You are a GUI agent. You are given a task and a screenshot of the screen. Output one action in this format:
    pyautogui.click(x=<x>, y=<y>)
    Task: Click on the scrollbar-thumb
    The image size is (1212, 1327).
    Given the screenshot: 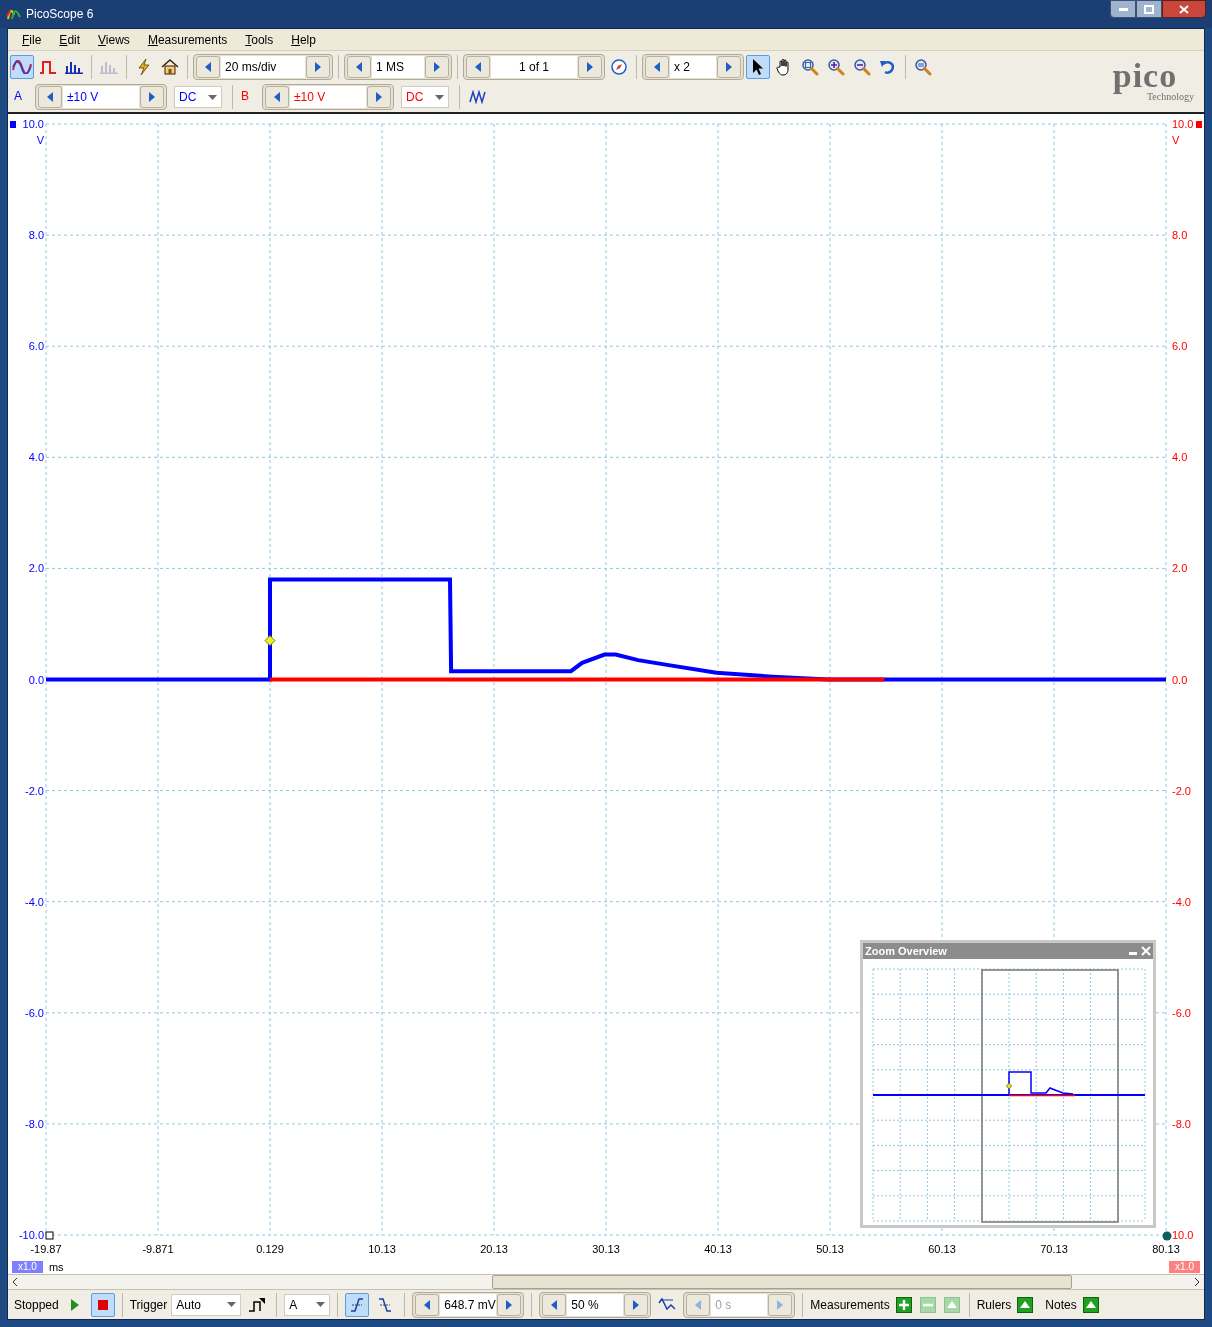 What is the action you would take?
    pyautogui.click(x=782, y=1282)
    